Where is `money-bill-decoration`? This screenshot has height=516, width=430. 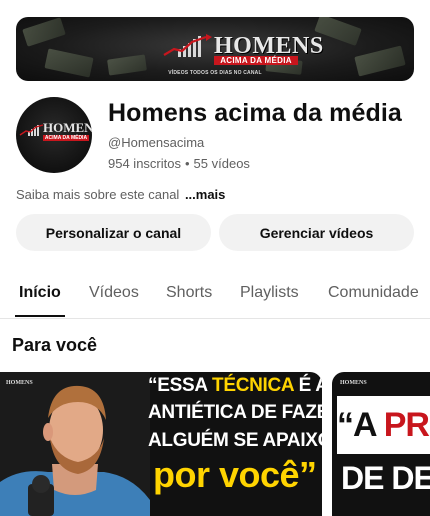
money-bill-decoration is located at coordinates (44, 32).